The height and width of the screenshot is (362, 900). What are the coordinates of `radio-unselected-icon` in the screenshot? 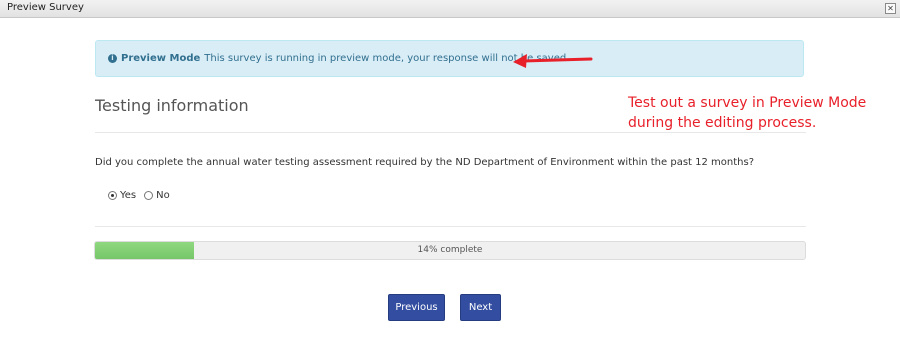 It's located at (149, 195).